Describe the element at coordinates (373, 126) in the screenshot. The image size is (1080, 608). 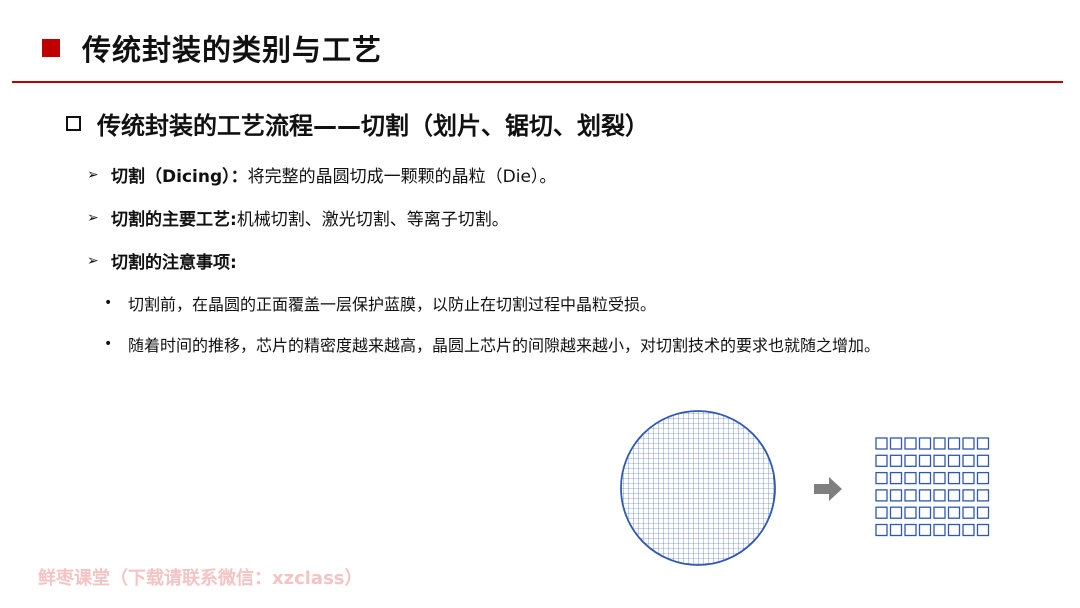
I see `section-subtitle: 传统封装的工艺流程——切割（划片、锯切、划裂）` at that location.